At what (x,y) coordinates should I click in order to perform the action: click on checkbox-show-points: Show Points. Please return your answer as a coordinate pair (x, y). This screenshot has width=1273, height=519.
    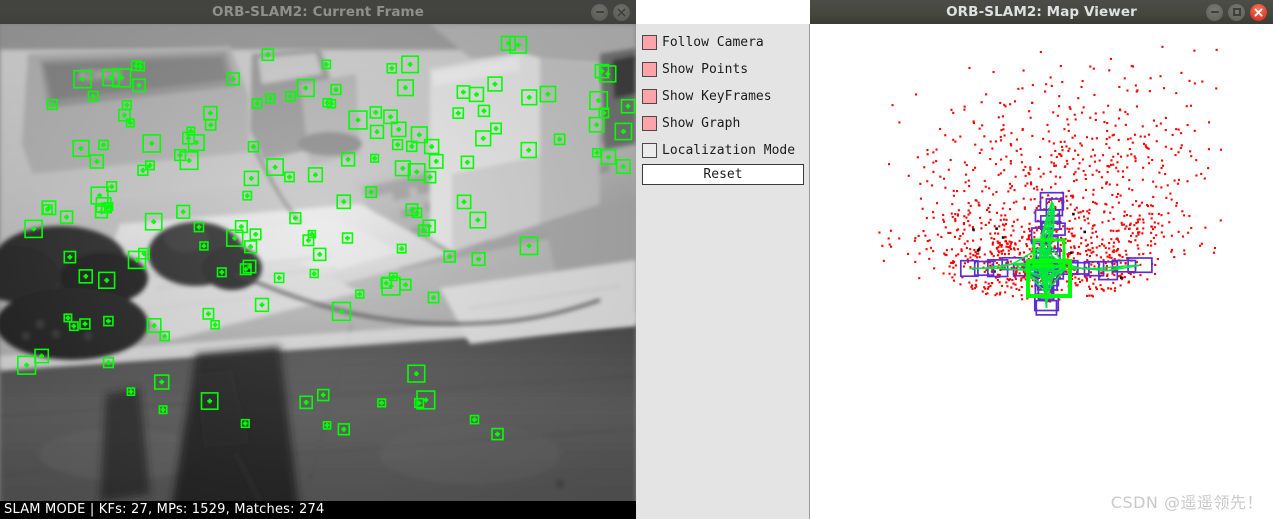
    Looking at the image, I should click on (695, 69).